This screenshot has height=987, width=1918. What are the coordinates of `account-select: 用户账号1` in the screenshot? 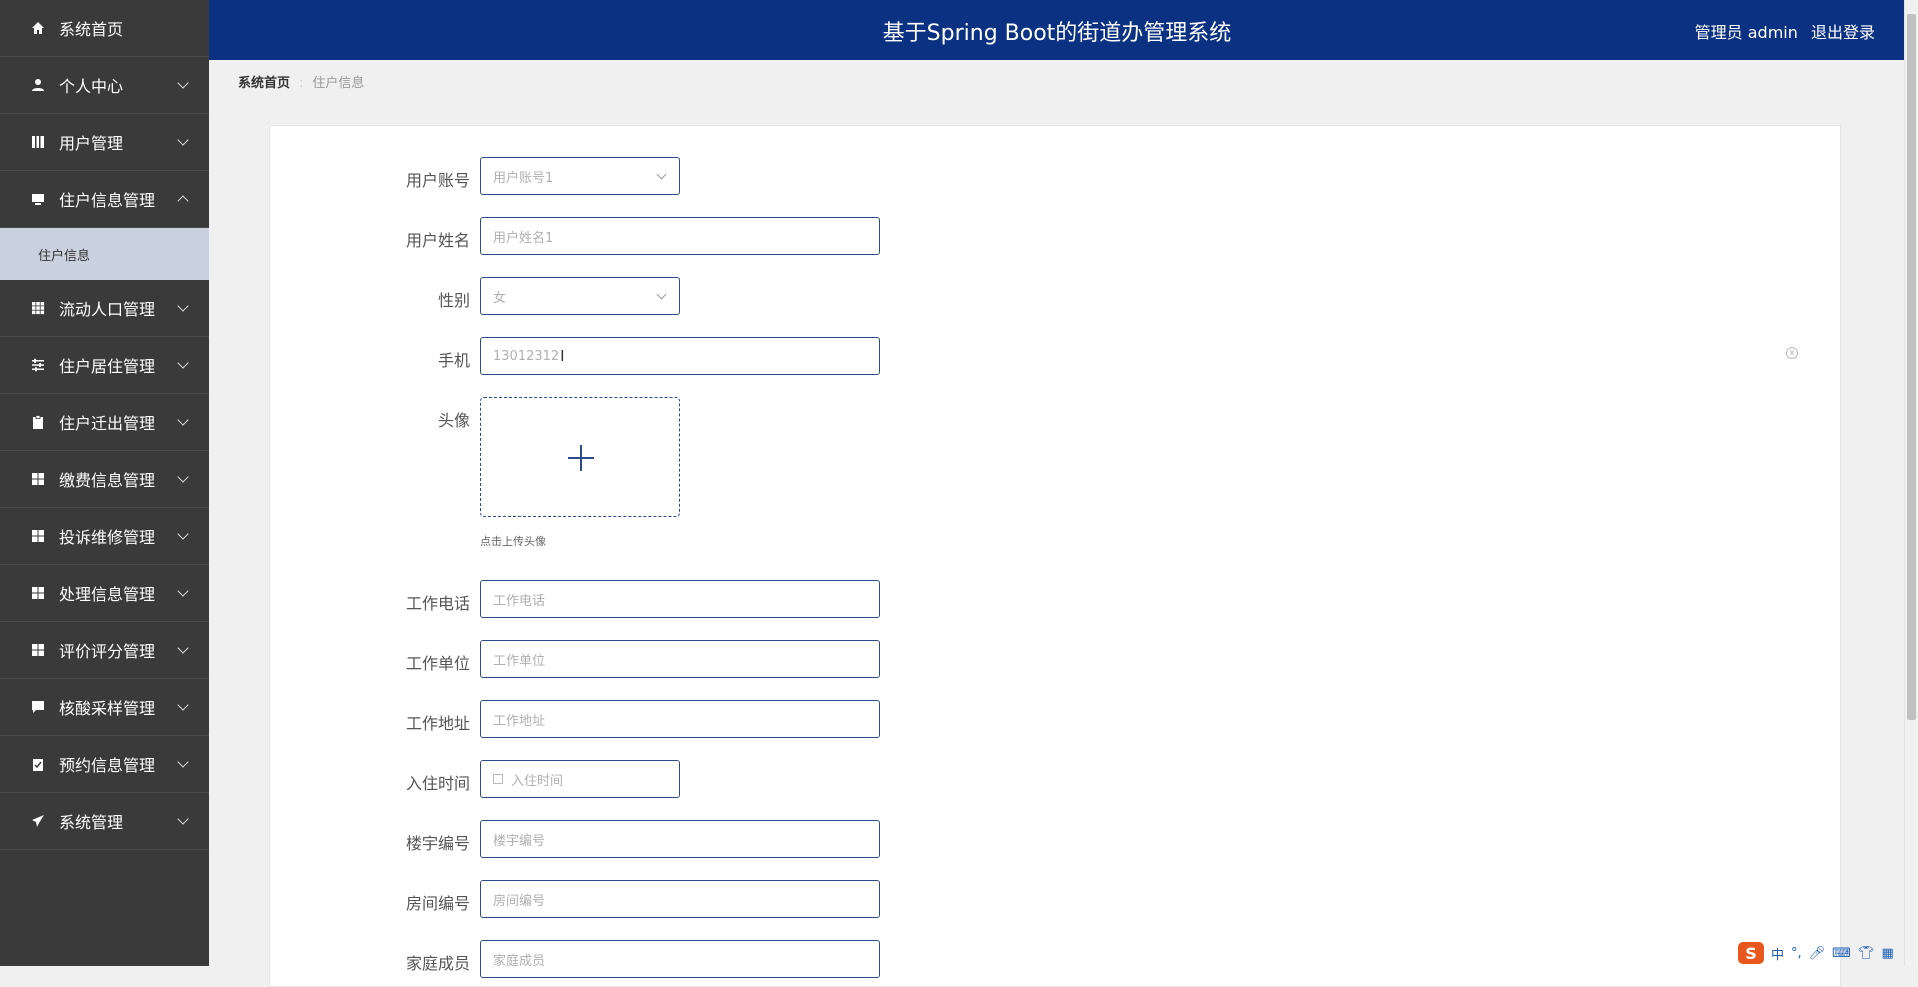 It's located at (580, 176).